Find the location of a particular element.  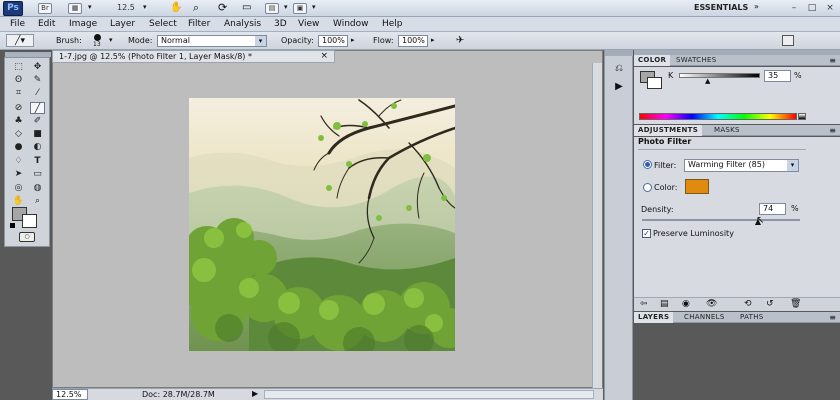

flow-input: 100% is located at coordinates (413, 41).